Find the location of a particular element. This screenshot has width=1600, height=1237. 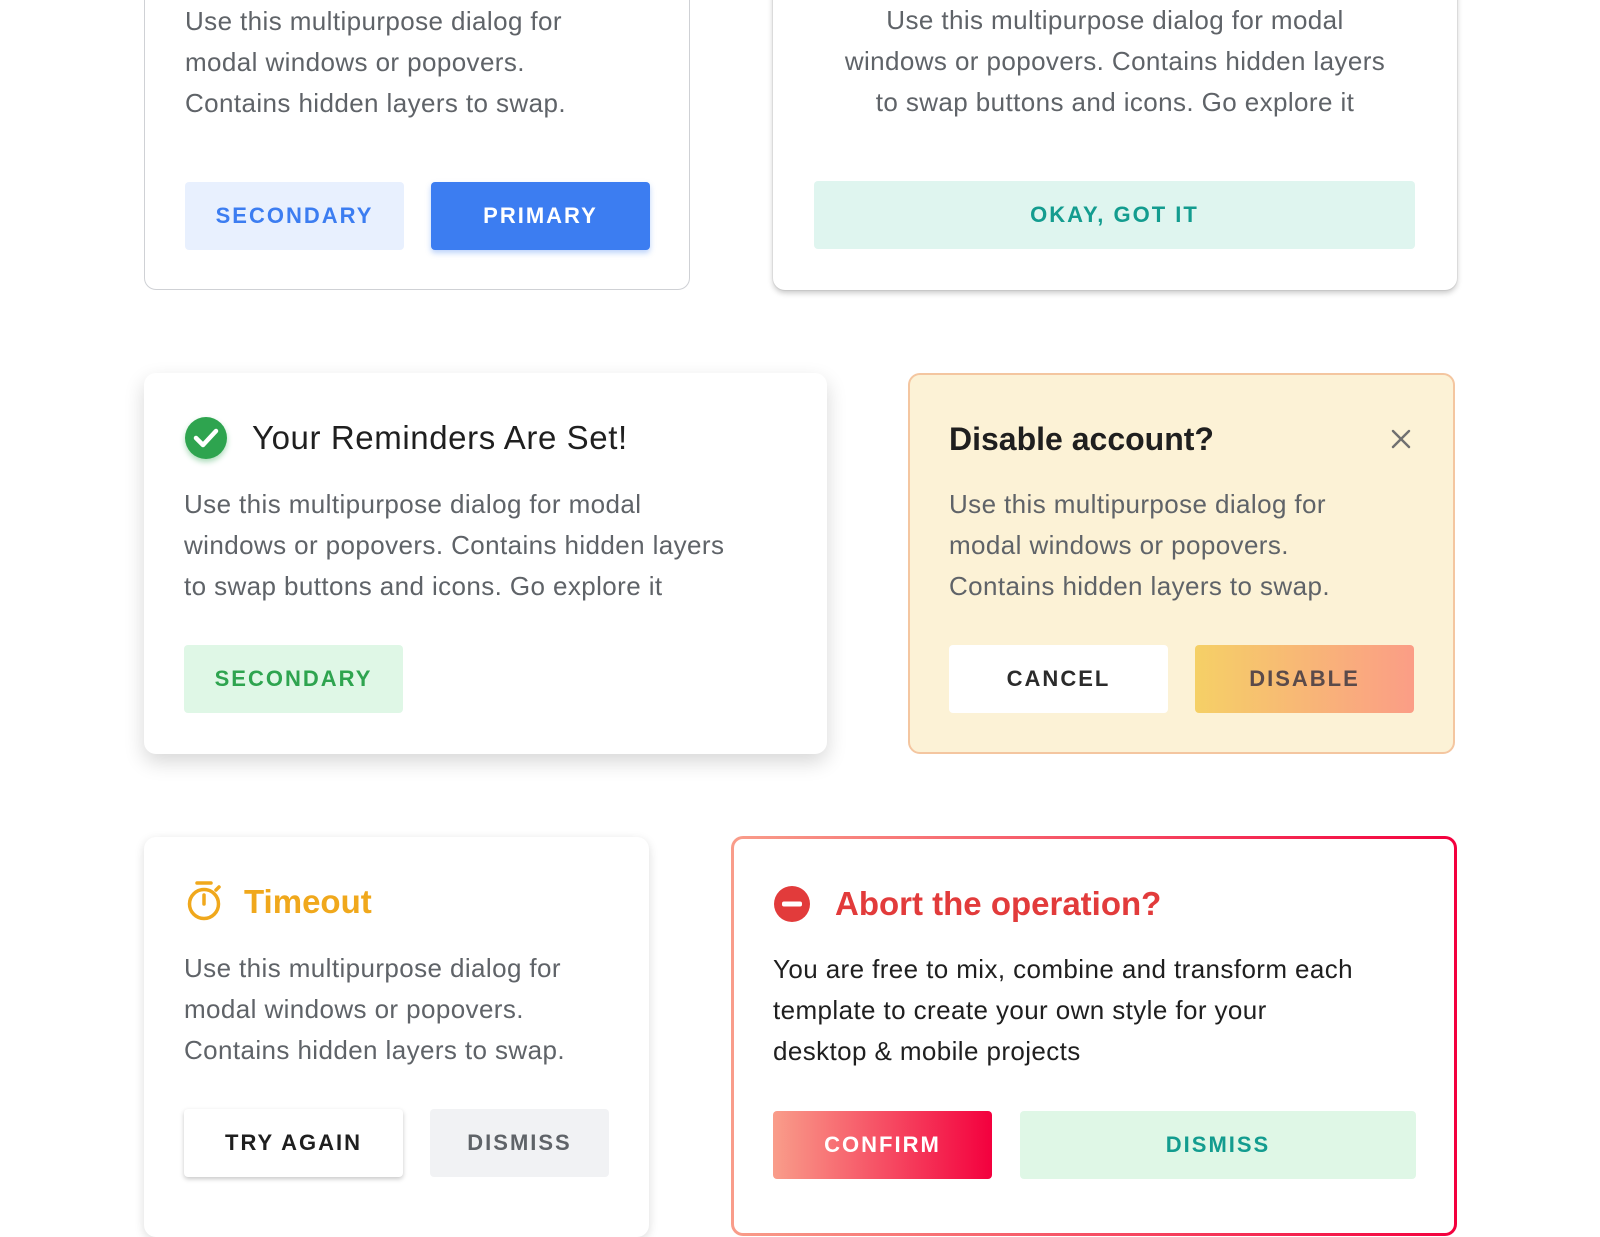

confirm-button: CONFIRM is located at coordinates (882, 1145).